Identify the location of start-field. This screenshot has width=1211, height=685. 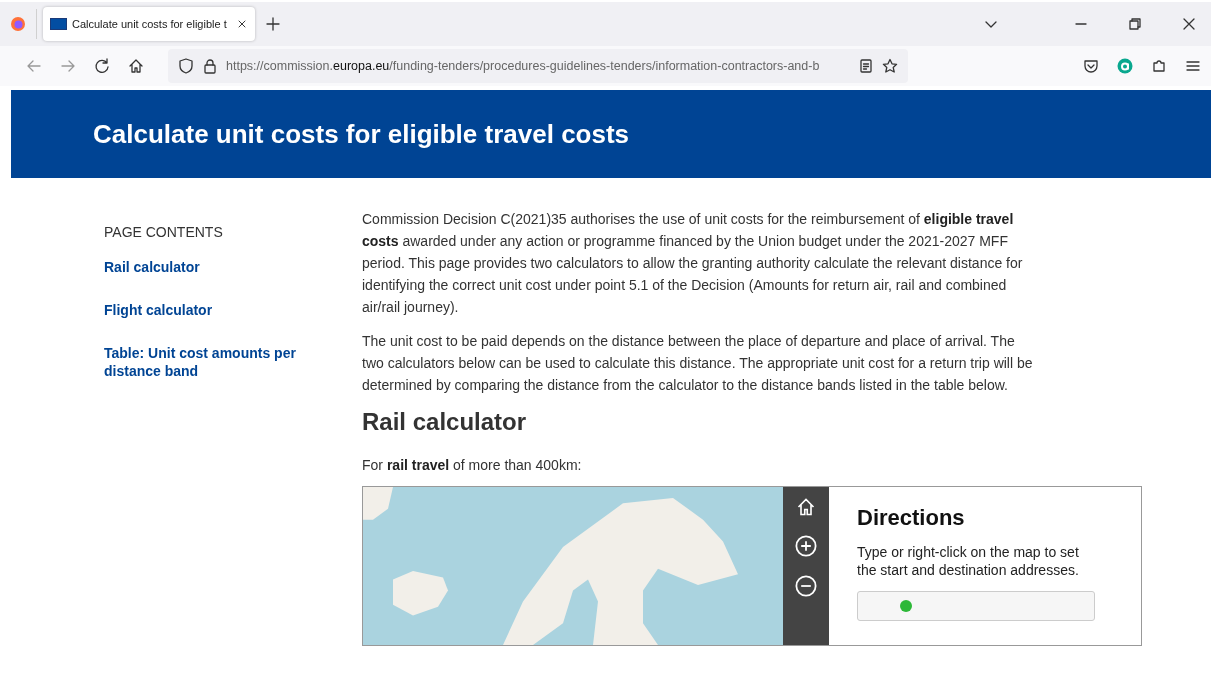
(976, 606).